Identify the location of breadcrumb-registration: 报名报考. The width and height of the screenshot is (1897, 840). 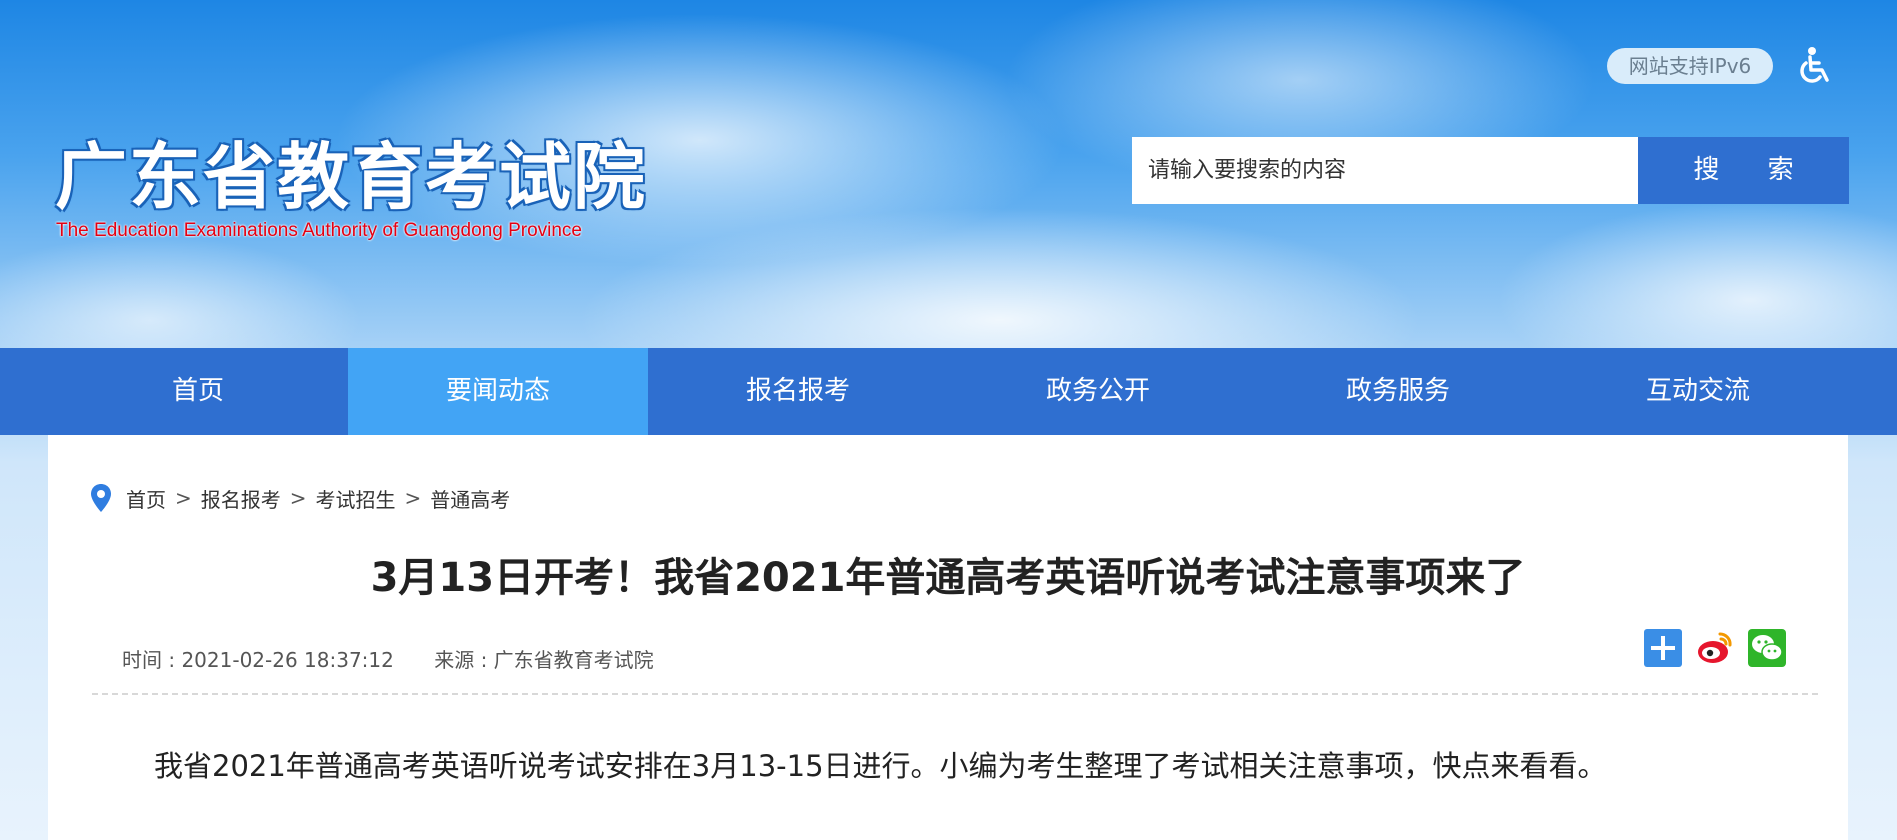
(241, 498).